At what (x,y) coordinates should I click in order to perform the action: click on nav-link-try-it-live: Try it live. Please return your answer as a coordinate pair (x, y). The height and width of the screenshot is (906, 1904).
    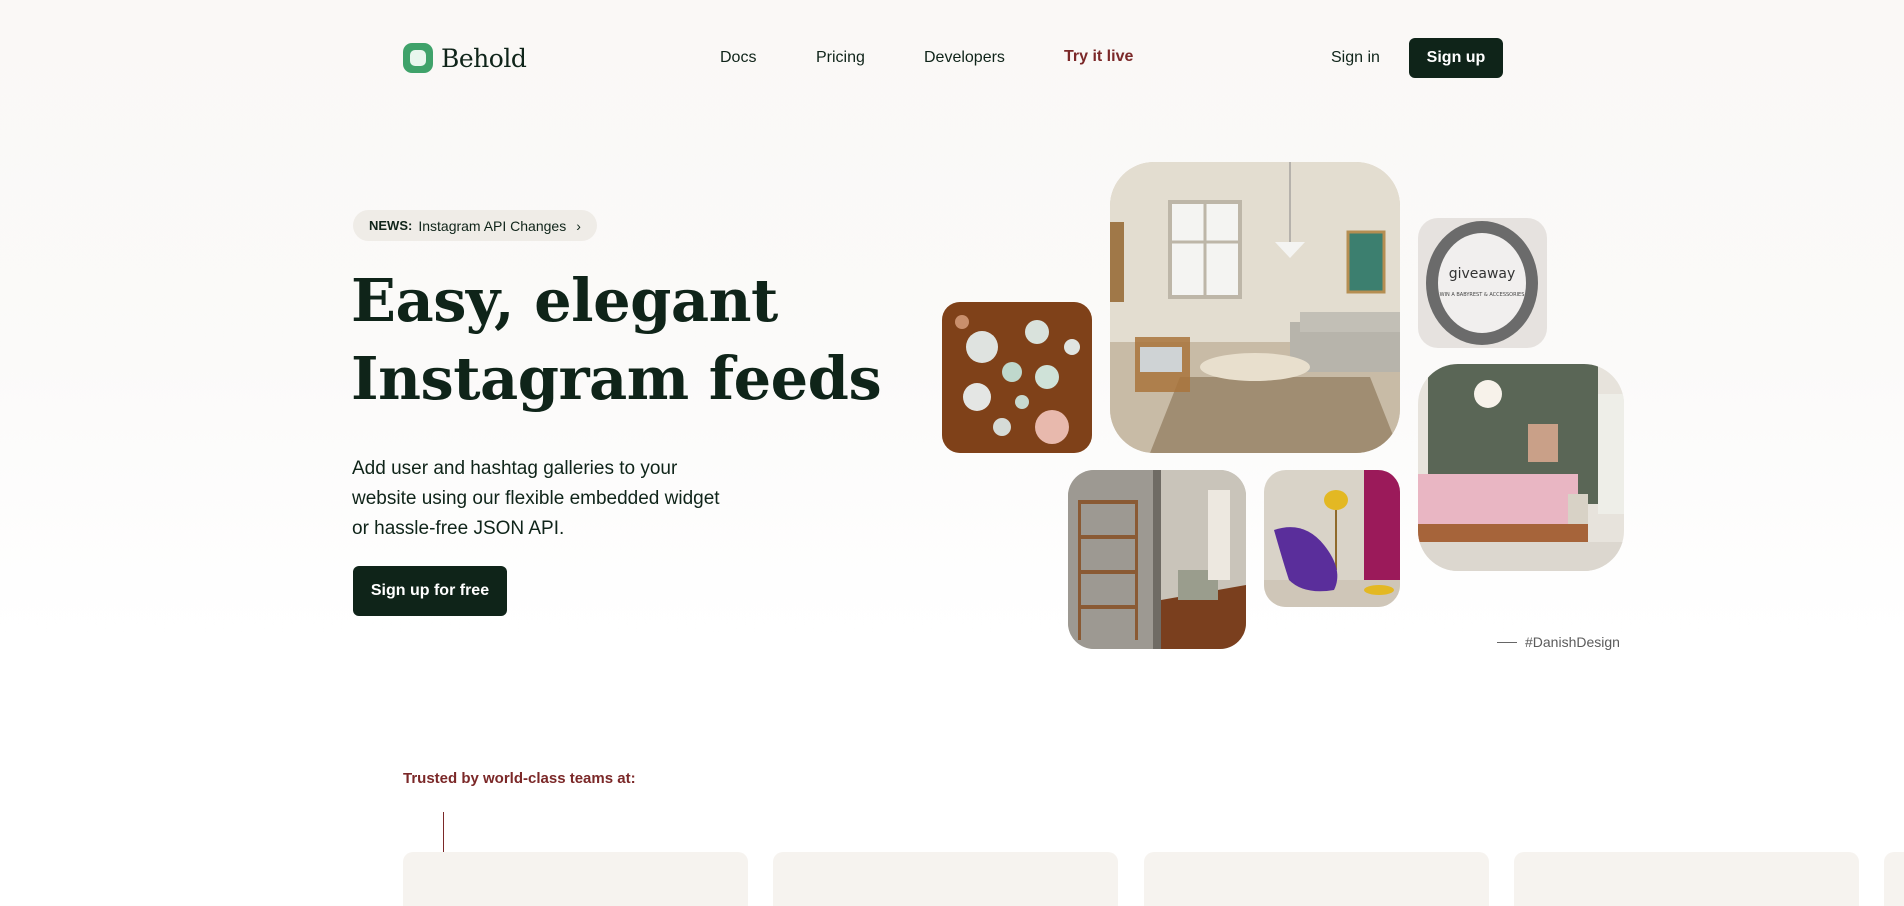
    Looking at the image, I should click on (1098, 57).